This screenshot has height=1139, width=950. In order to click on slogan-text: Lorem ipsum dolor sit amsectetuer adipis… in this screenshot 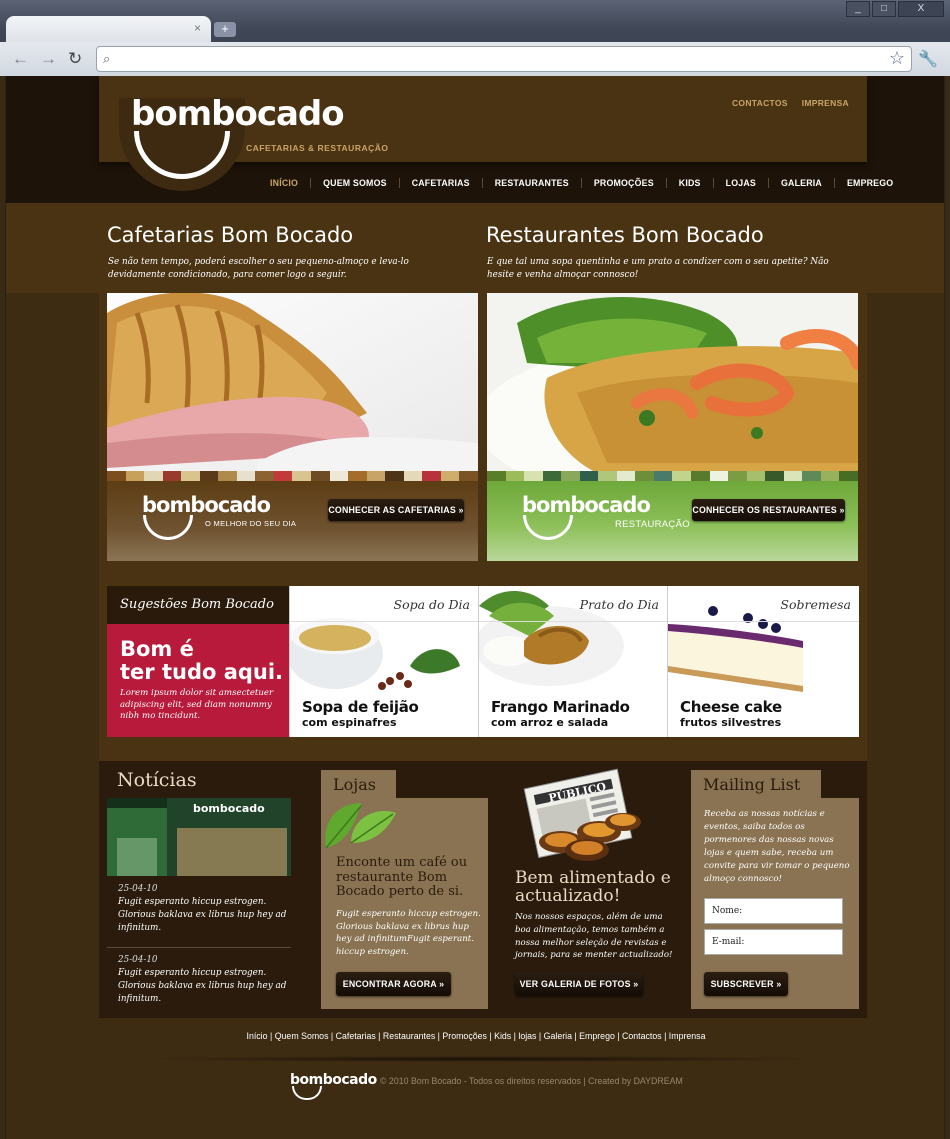, I will do `click(197, 704)`.